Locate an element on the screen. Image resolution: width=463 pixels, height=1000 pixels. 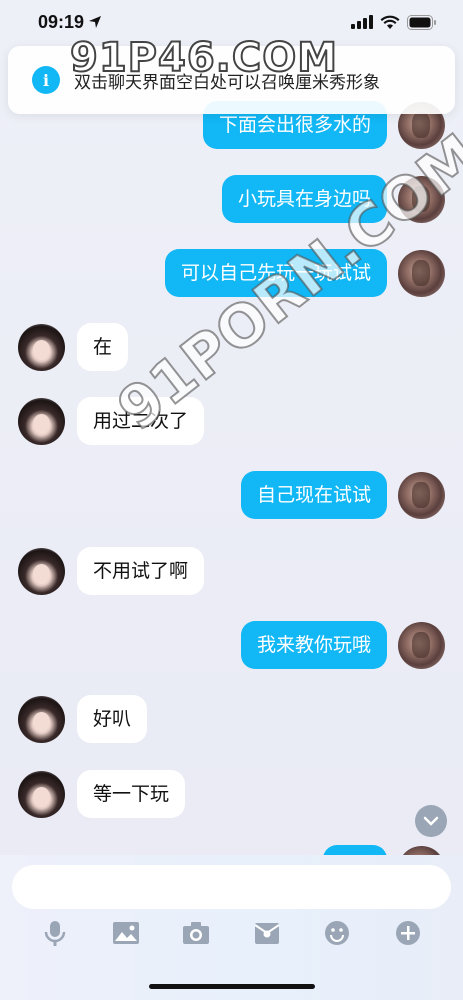
scroll-to-bottom-button is located at coordinates (431, 821).